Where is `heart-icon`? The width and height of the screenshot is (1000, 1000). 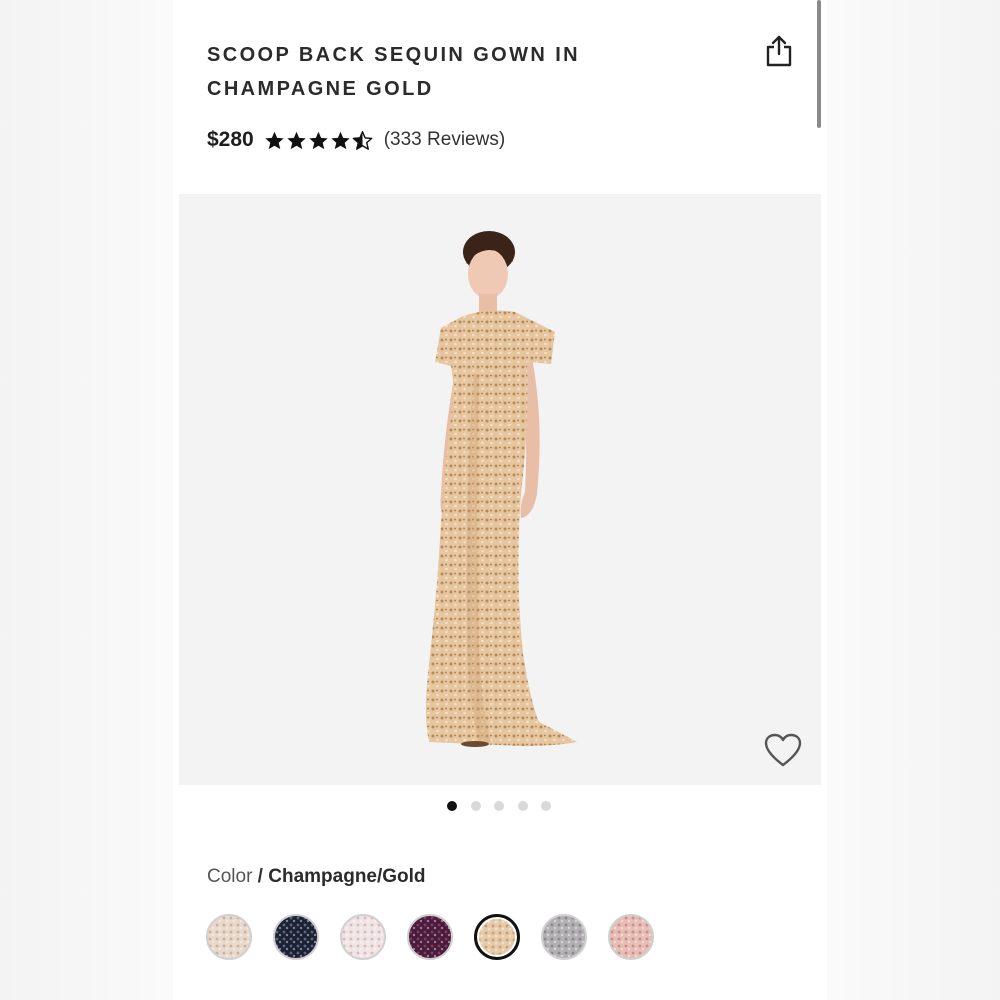
heart-icon is located at coordinates (783, 750).